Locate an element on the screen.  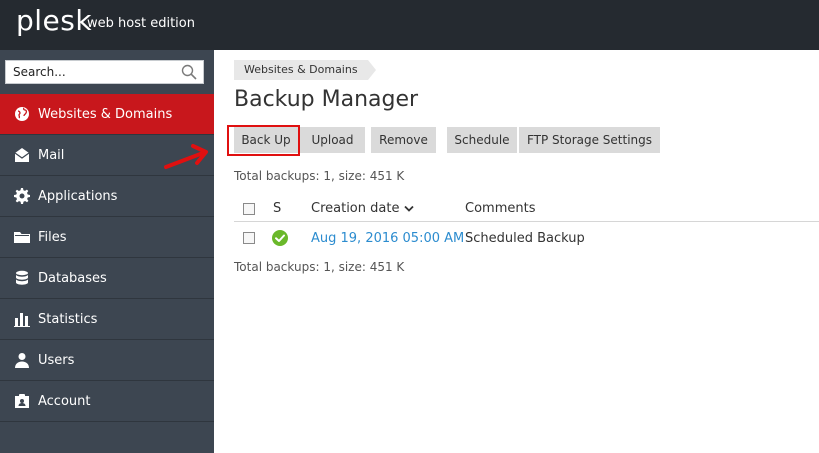
row-select-cell is located at coordinates (249, 238).